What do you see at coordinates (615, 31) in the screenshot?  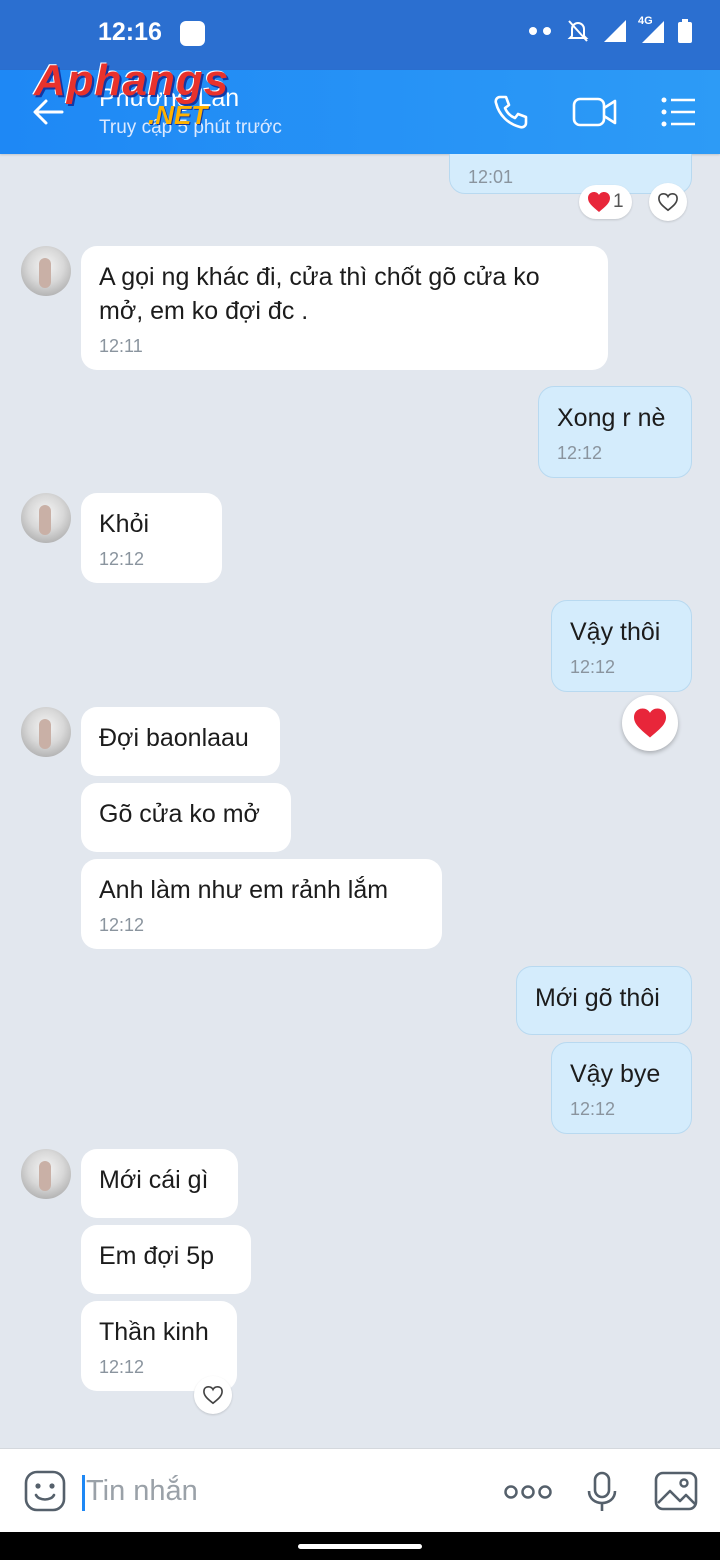 I see `signal-icon` at bounding box center [615, 31].